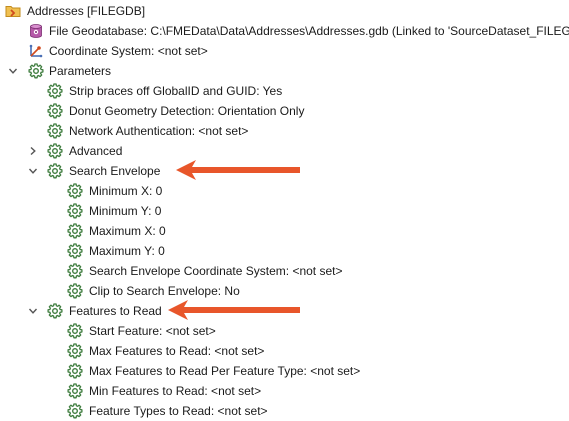 The width and height of the screenshot is (569, 421). I want to click on parameter-label: Start Feature: <not set>, so click(152, 331).